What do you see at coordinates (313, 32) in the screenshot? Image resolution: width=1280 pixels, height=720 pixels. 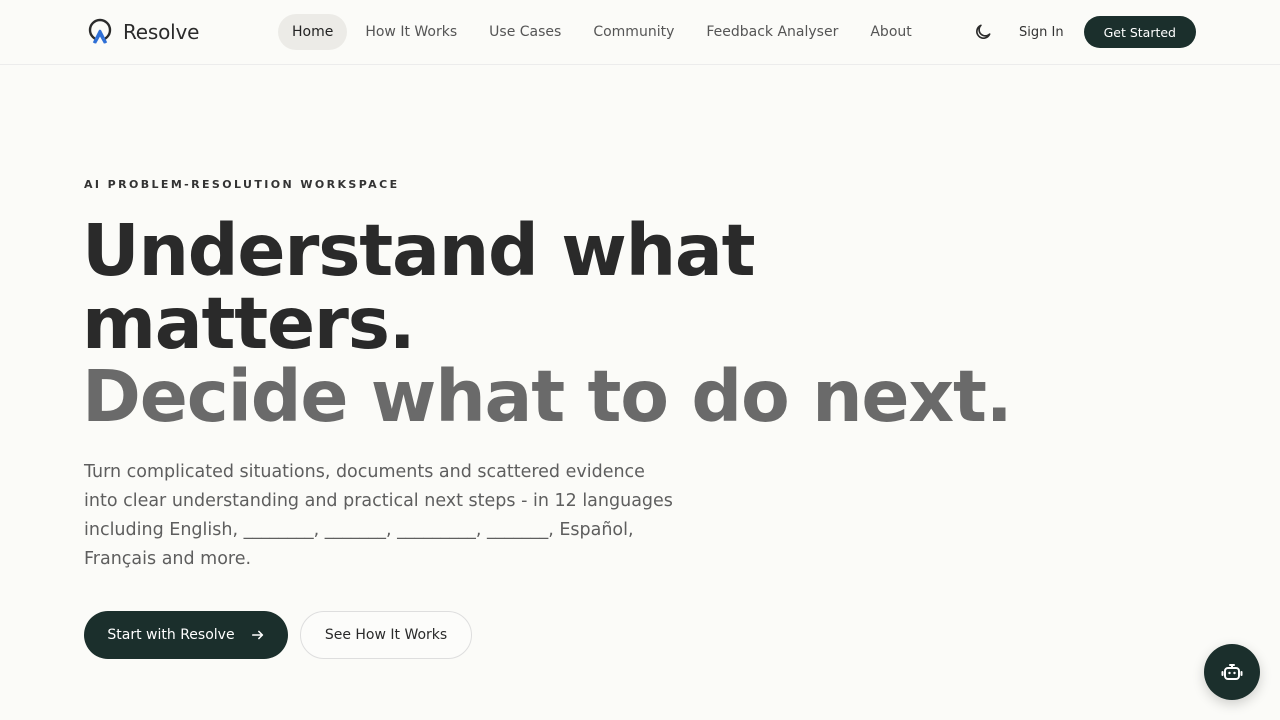 I see `nav-link-home: Home` at bounding box center [313, 32].